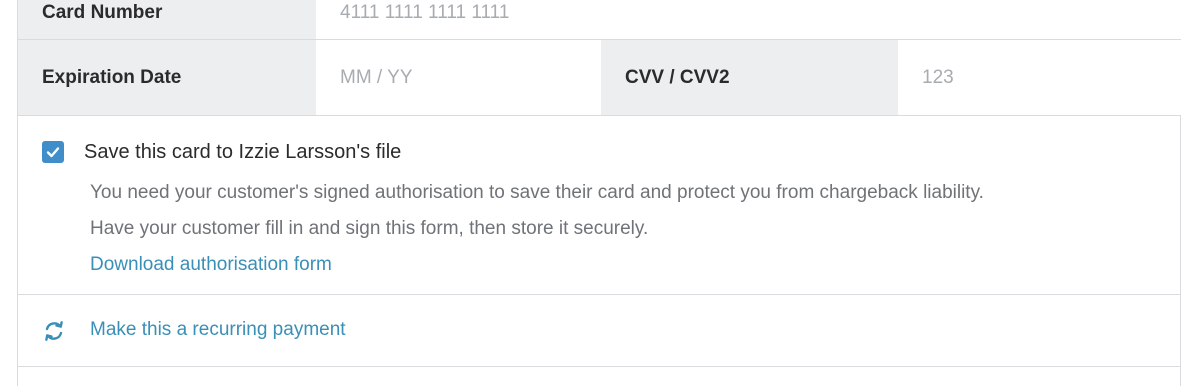  What do you see at coordinates (242, 152) in the screenshot?
I see `save-card-label: Save this card to Izzie Larsson's file` at bounding box center [242, 152].